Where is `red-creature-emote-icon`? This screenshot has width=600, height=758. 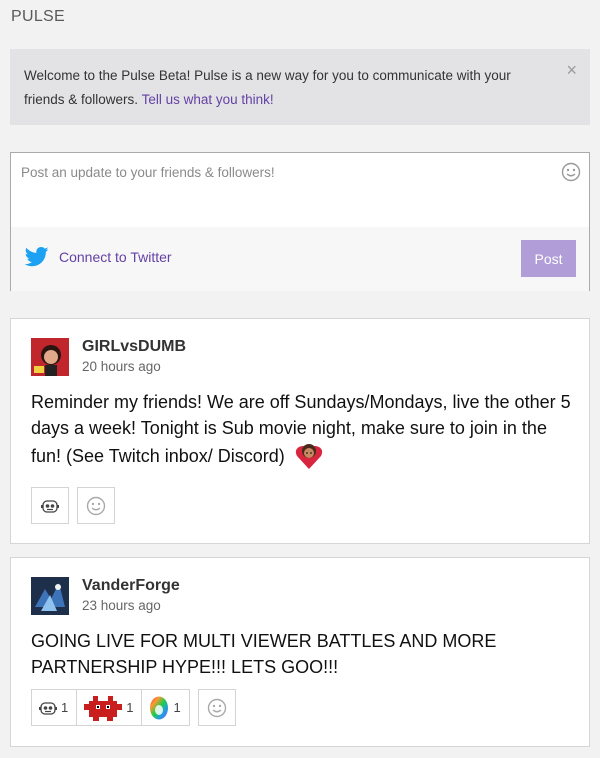
red-creature-emote-icon is located at coordinates (103, 708).